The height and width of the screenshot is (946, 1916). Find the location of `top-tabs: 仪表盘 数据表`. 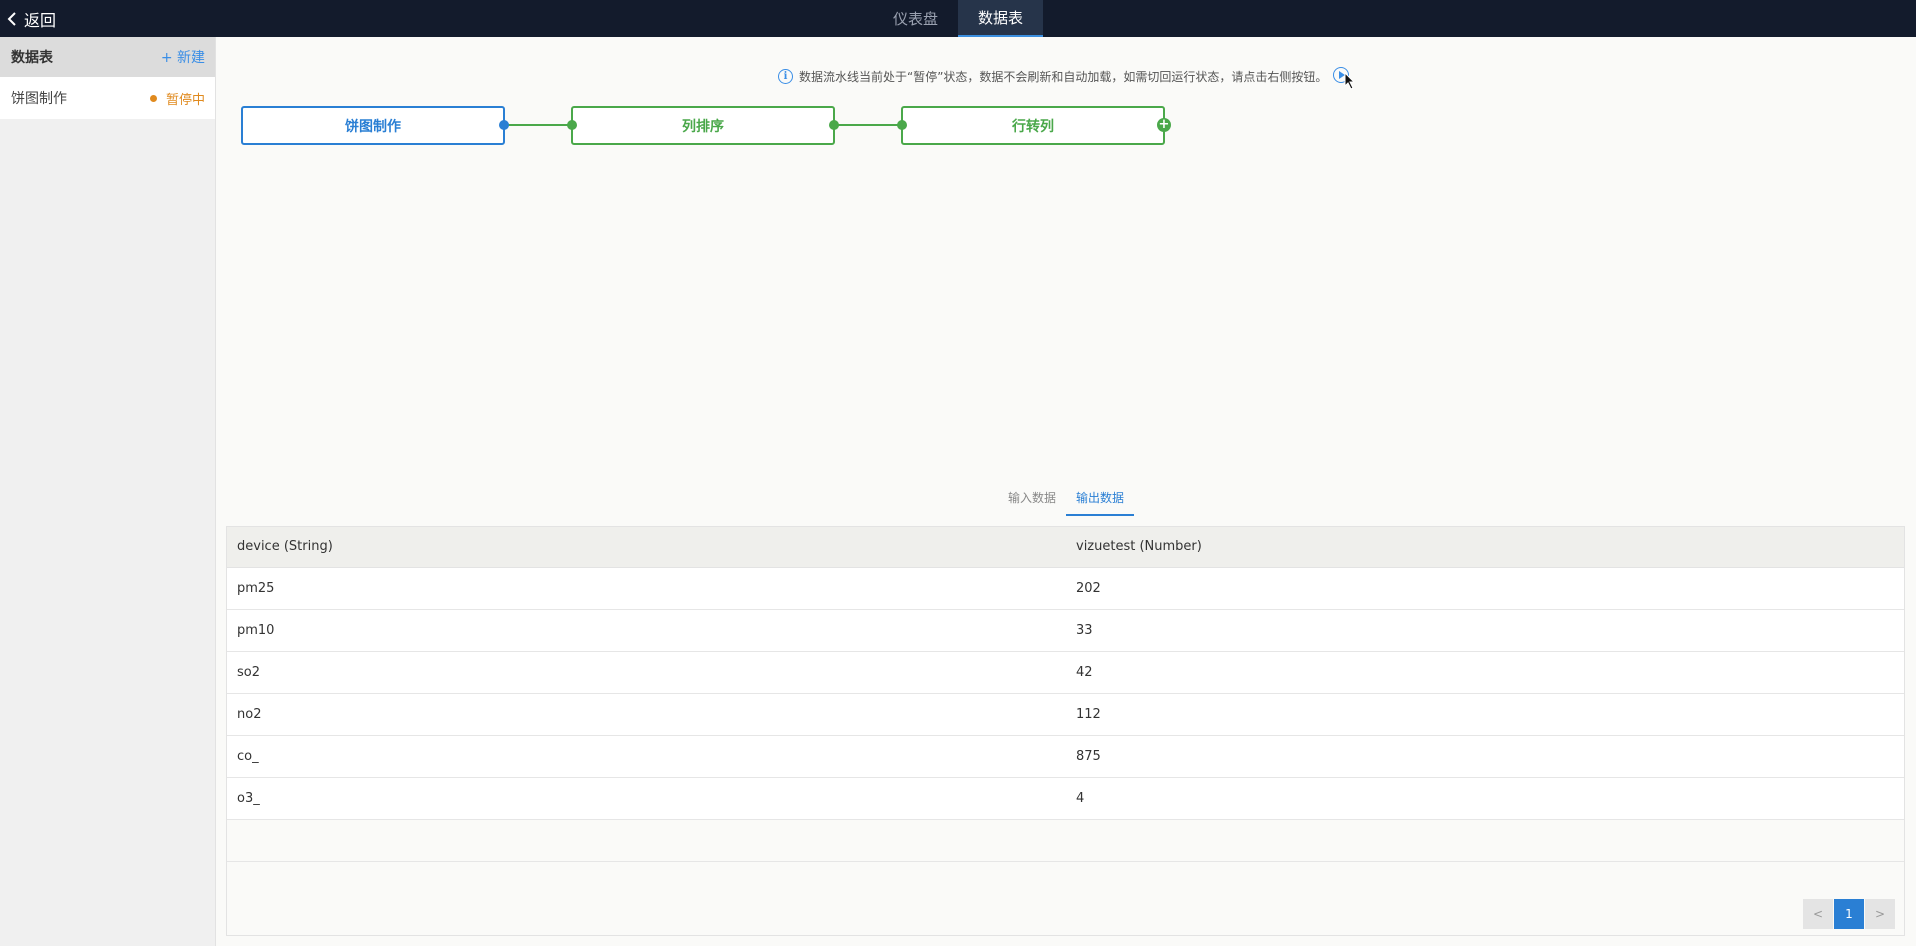

top-tabs: 仪表盘 数据表 is located at coordinates (958, 18).